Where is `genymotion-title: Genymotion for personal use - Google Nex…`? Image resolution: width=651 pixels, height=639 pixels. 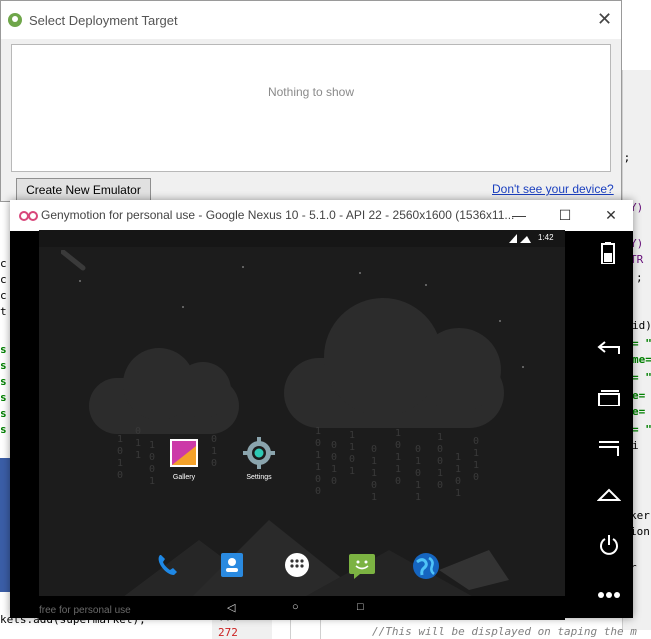
genymotion-title: Genymotion for personal use - Google Nex… is located at coordinates (278, 215).